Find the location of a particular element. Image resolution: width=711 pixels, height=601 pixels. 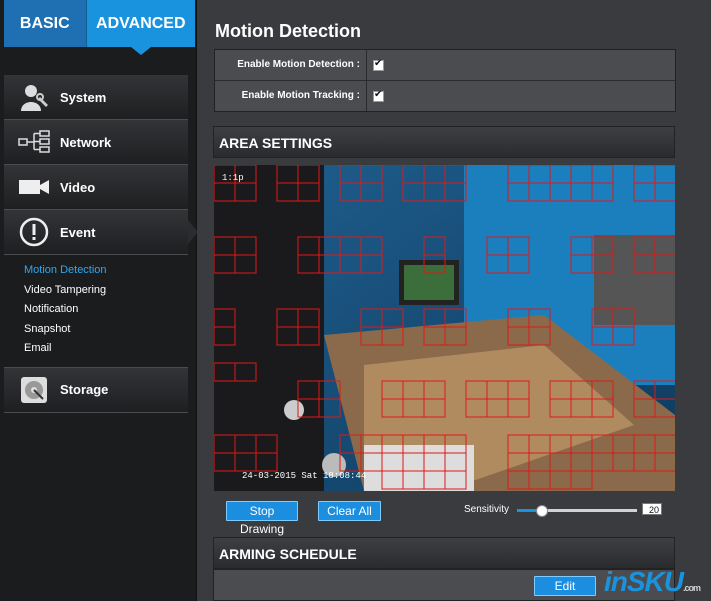

sidebar-item-network: Network is located at coordinates (96, 142).